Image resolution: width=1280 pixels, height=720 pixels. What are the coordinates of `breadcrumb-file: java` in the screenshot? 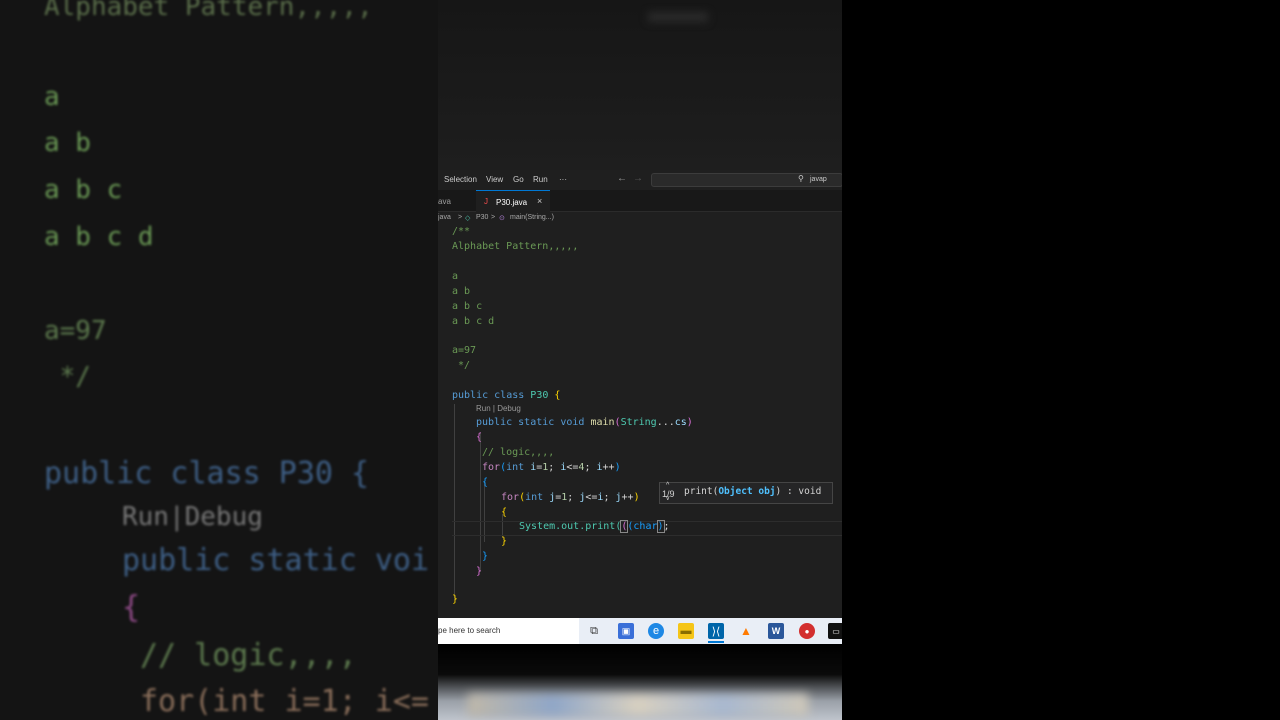 It's located at (444, 217).